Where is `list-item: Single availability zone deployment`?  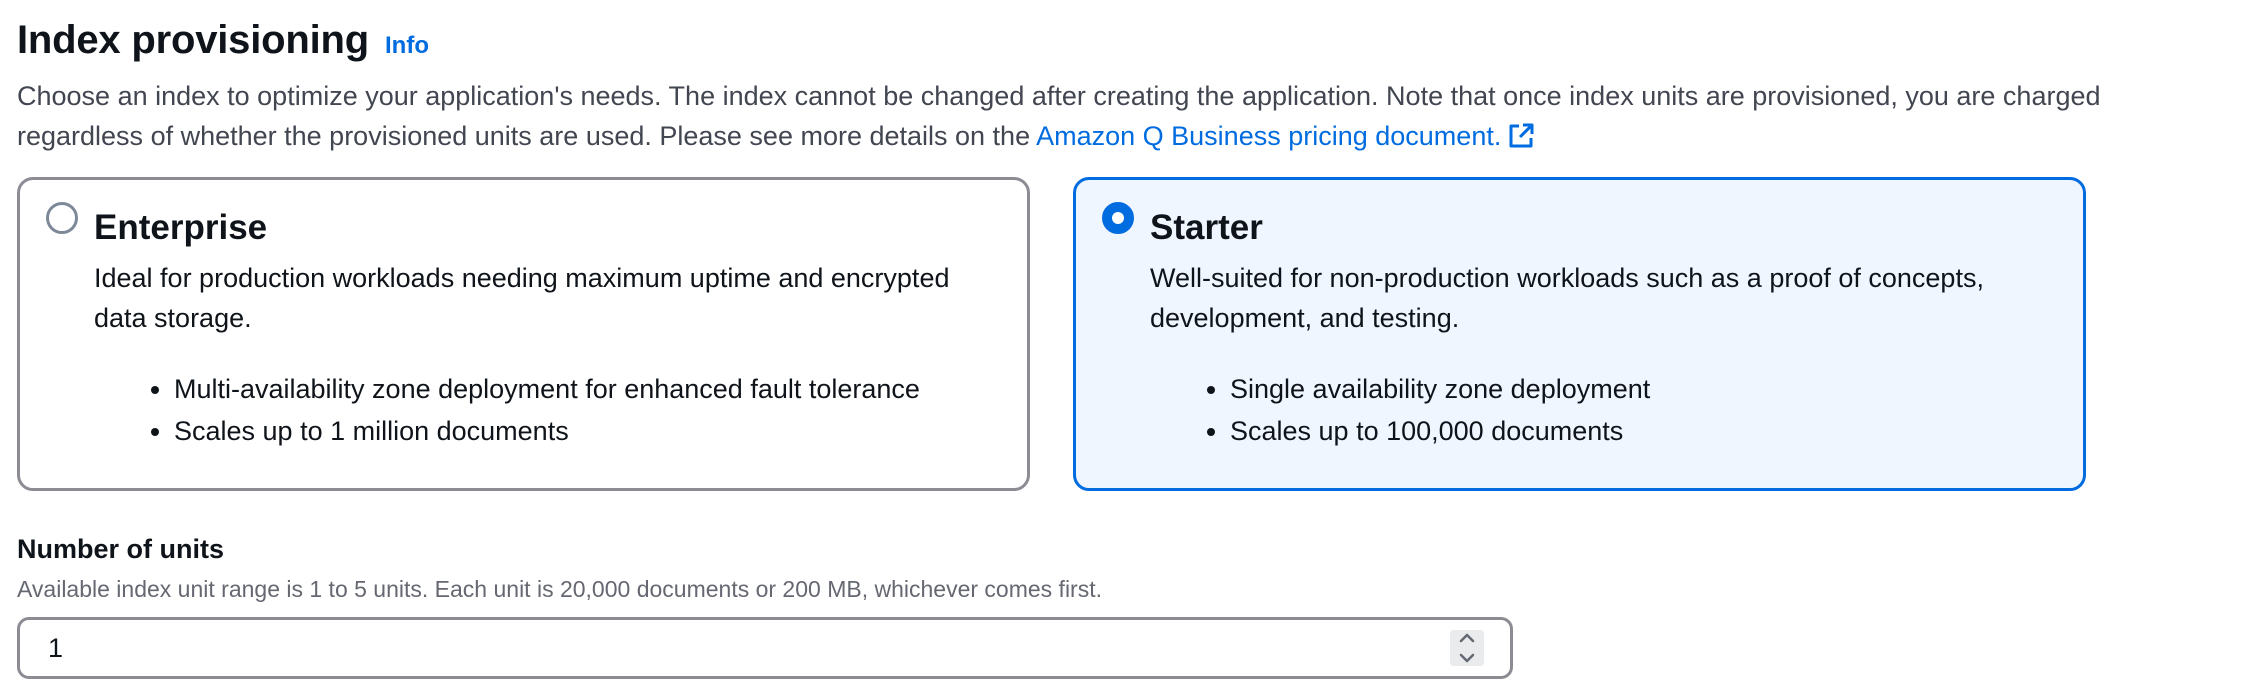 list-item: Single availability zone deployment is located at coordinates (1440, 389).